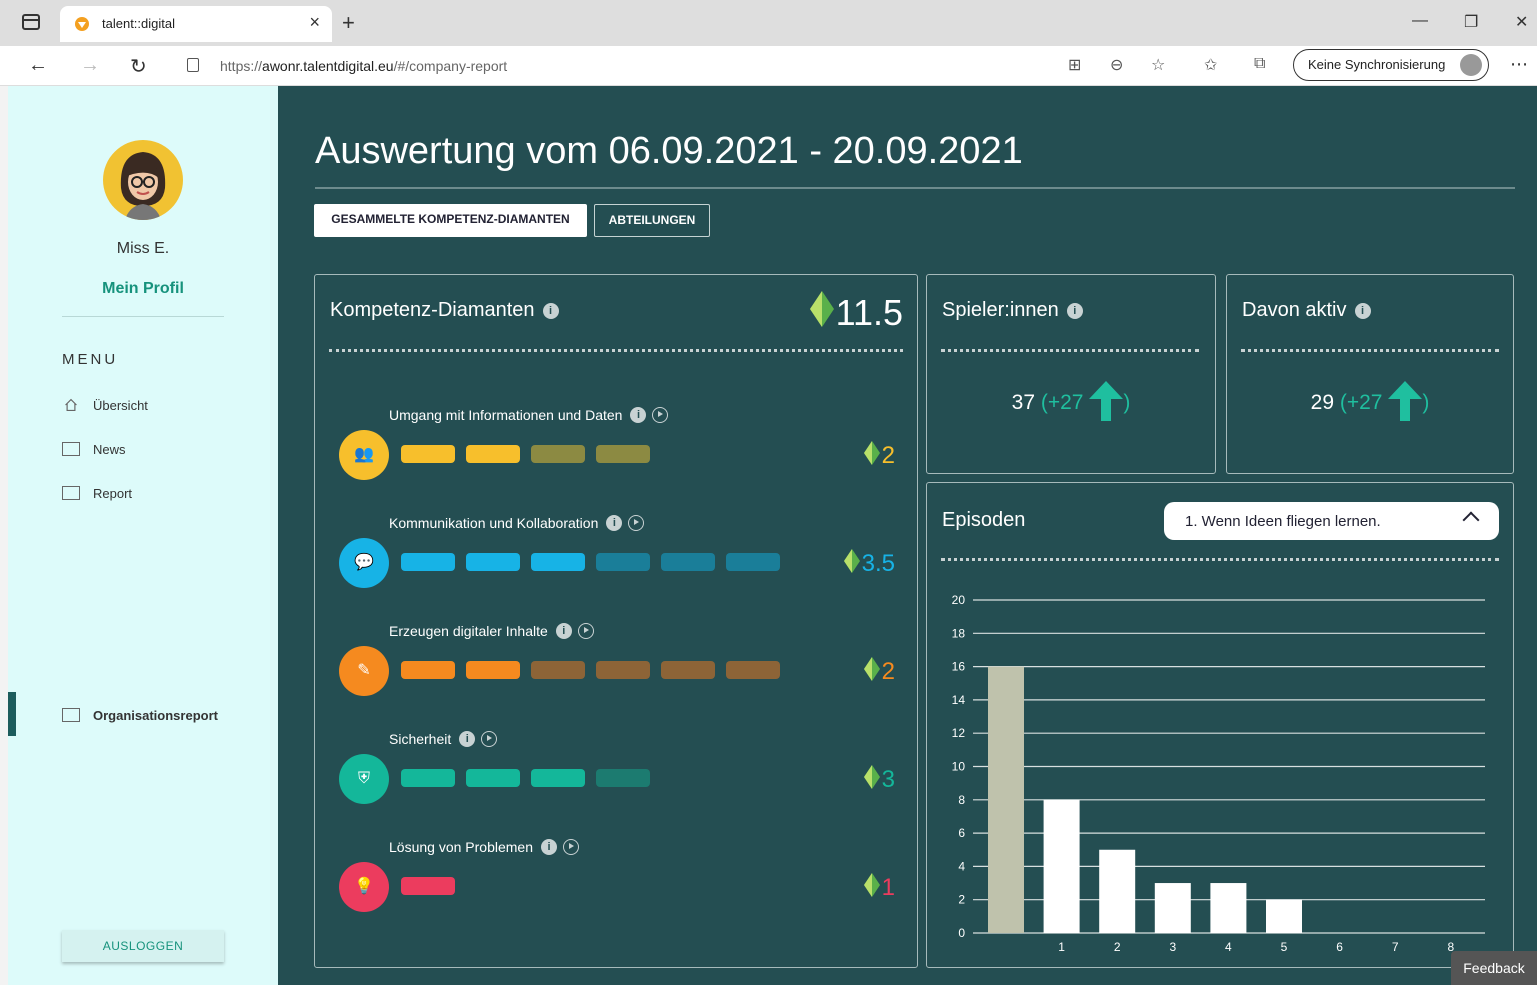  Describe the element at coordinates (869, 312) in the screenshot. I see `diamonds-total-value: 11.5` at that location.